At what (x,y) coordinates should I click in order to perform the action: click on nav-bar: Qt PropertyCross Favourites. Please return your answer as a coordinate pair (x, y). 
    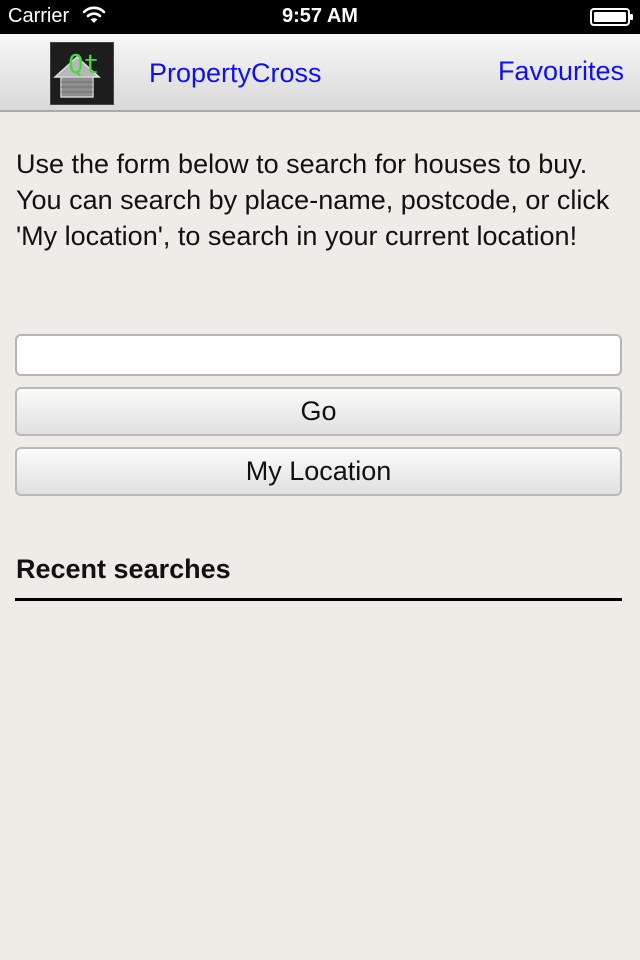
    Looking at the image, I should click on (320, 73).